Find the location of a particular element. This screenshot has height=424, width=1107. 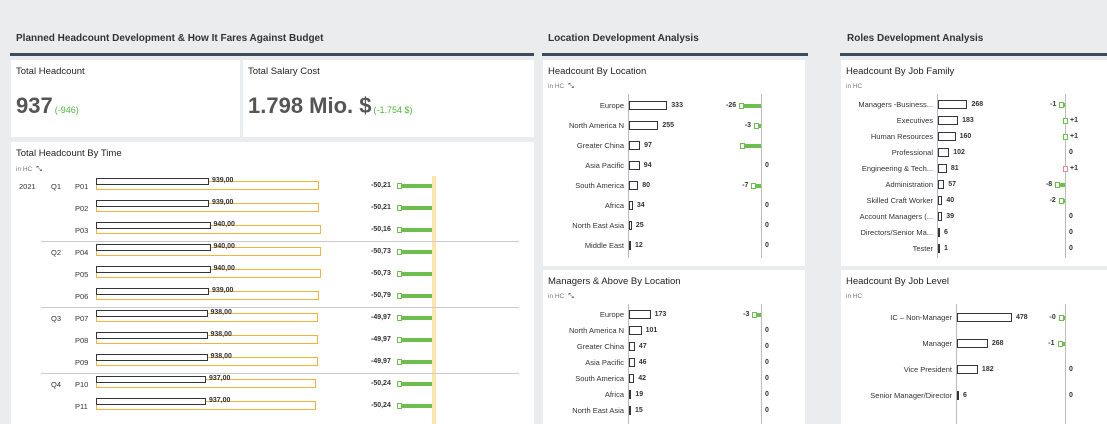

chart-row: Africa 19 0 is located at coordinates (674, 395).